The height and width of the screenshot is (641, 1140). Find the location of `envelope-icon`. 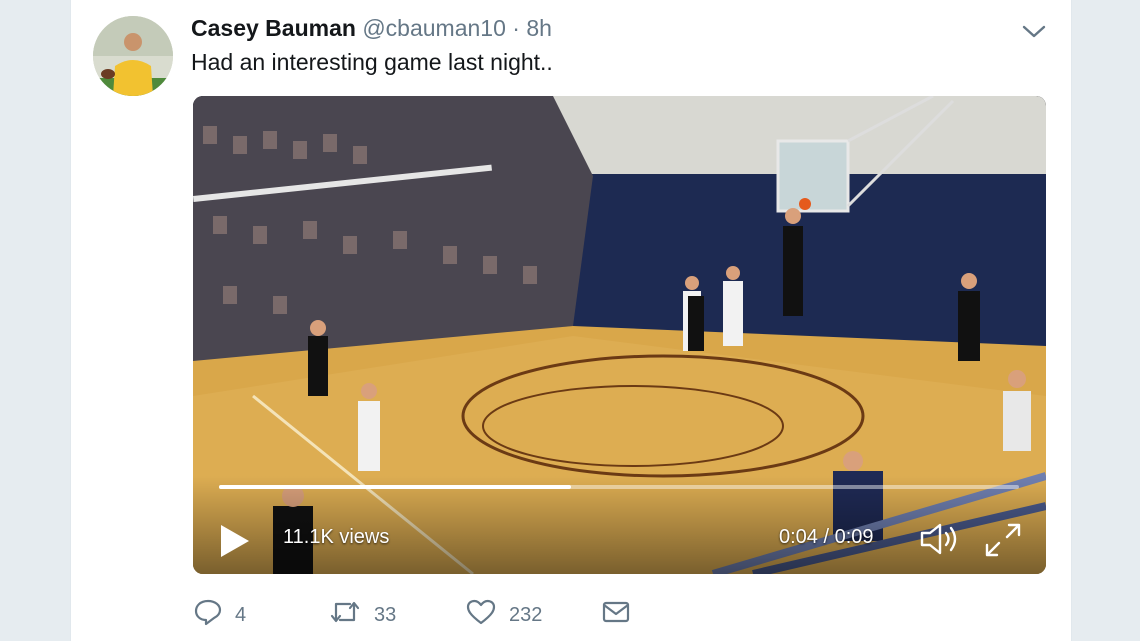

envelope-icon is located at coordinates (622, 615).